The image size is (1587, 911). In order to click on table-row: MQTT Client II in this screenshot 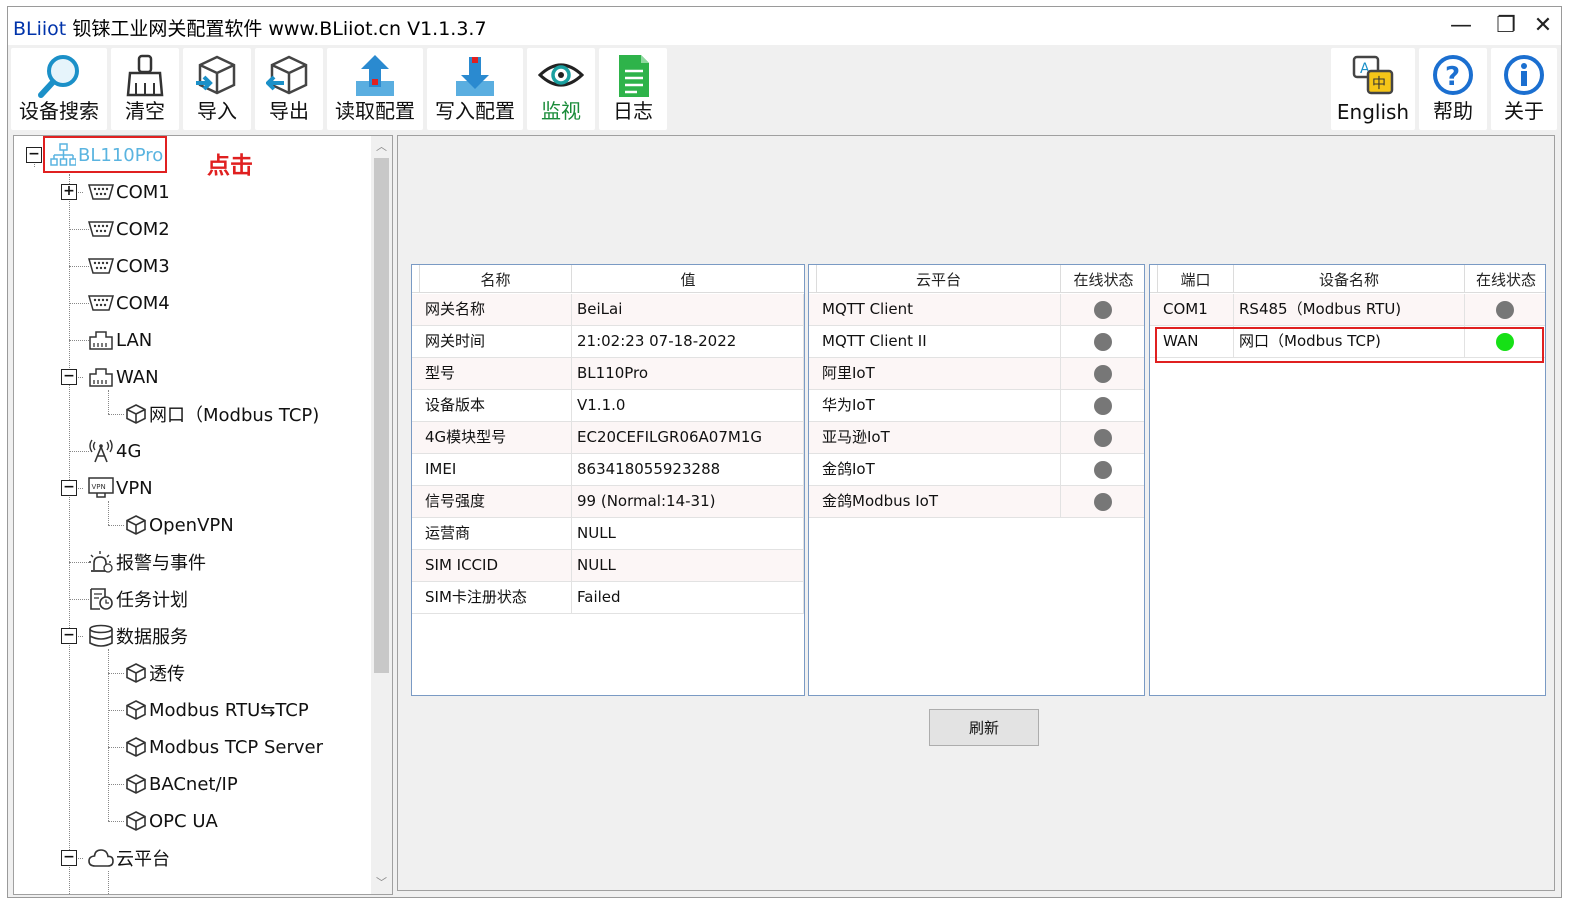, I will do `click(976, 342)`.